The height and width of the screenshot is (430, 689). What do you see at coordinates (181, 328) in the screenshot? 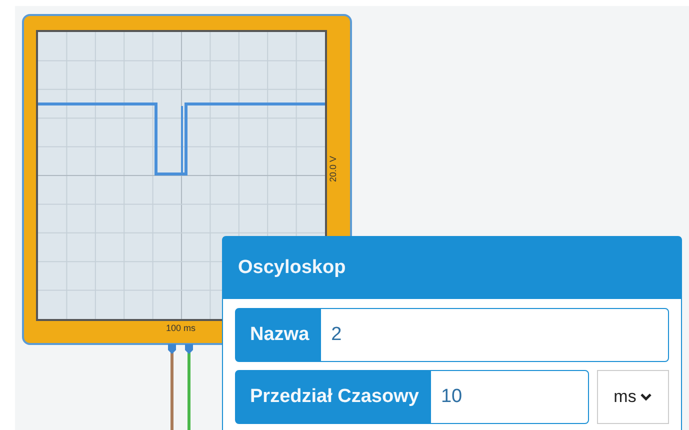
I see `time-scale-label: 100 ms` at bounding box center [181, 328].